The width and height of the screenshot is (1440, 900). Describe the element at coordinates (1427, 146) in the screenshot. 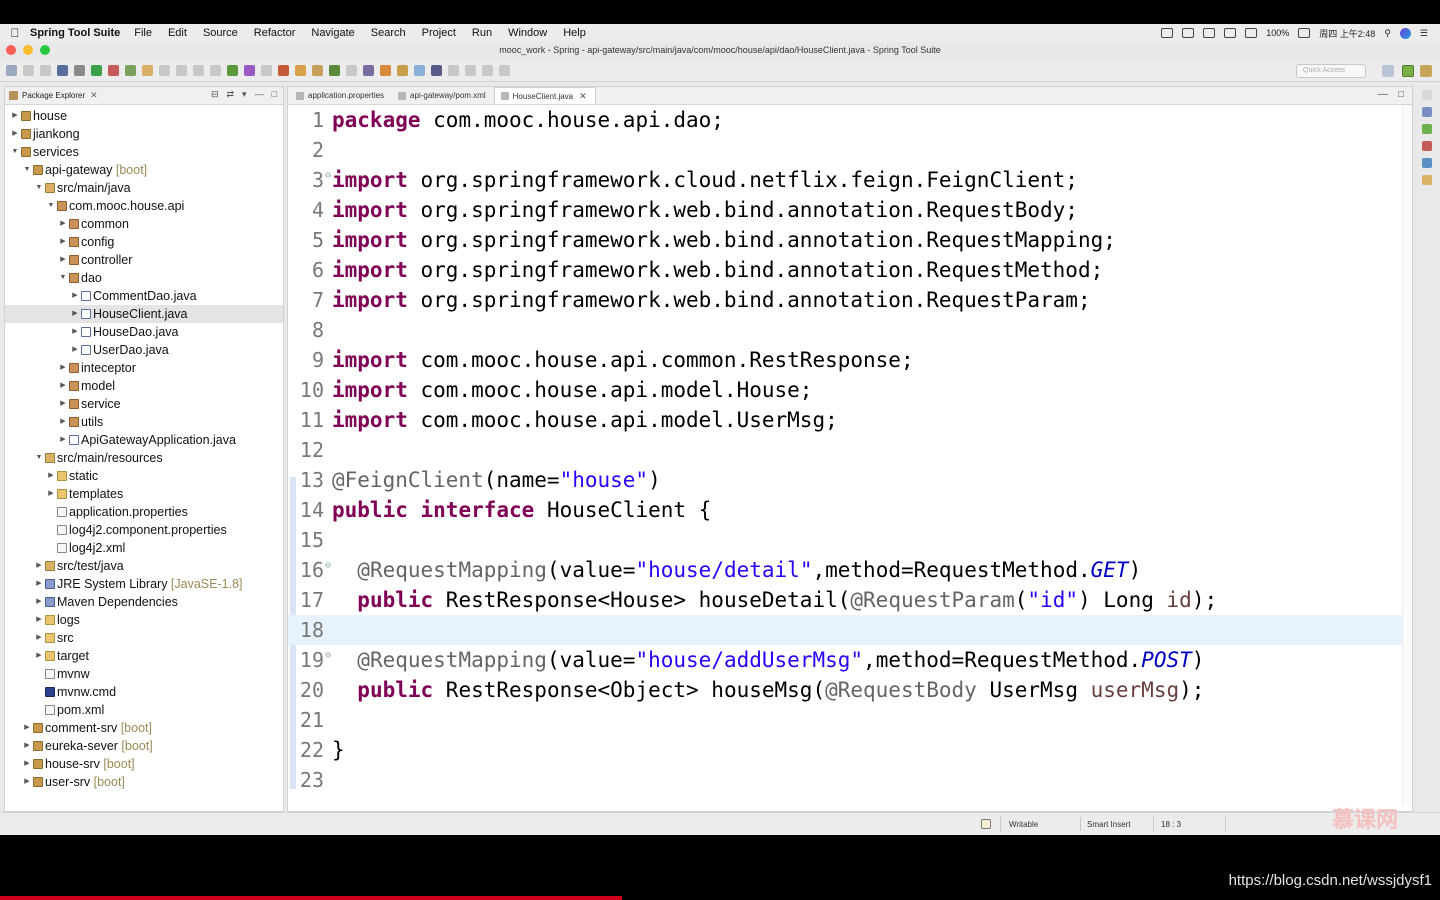

I see `problems-icon` at that location.